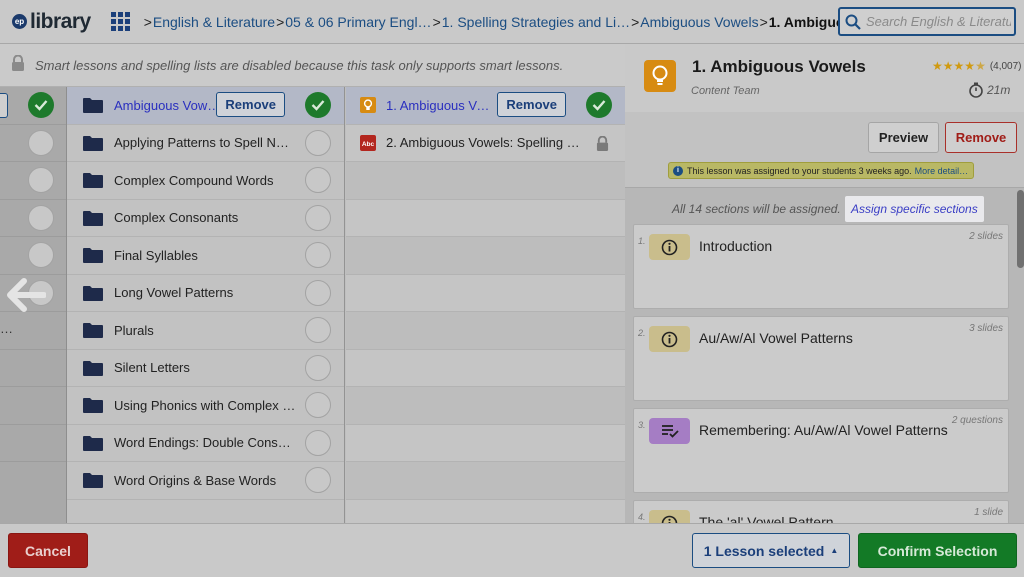  I want to click on folder-item: Long Vowel Patterns, so click(205, 293).